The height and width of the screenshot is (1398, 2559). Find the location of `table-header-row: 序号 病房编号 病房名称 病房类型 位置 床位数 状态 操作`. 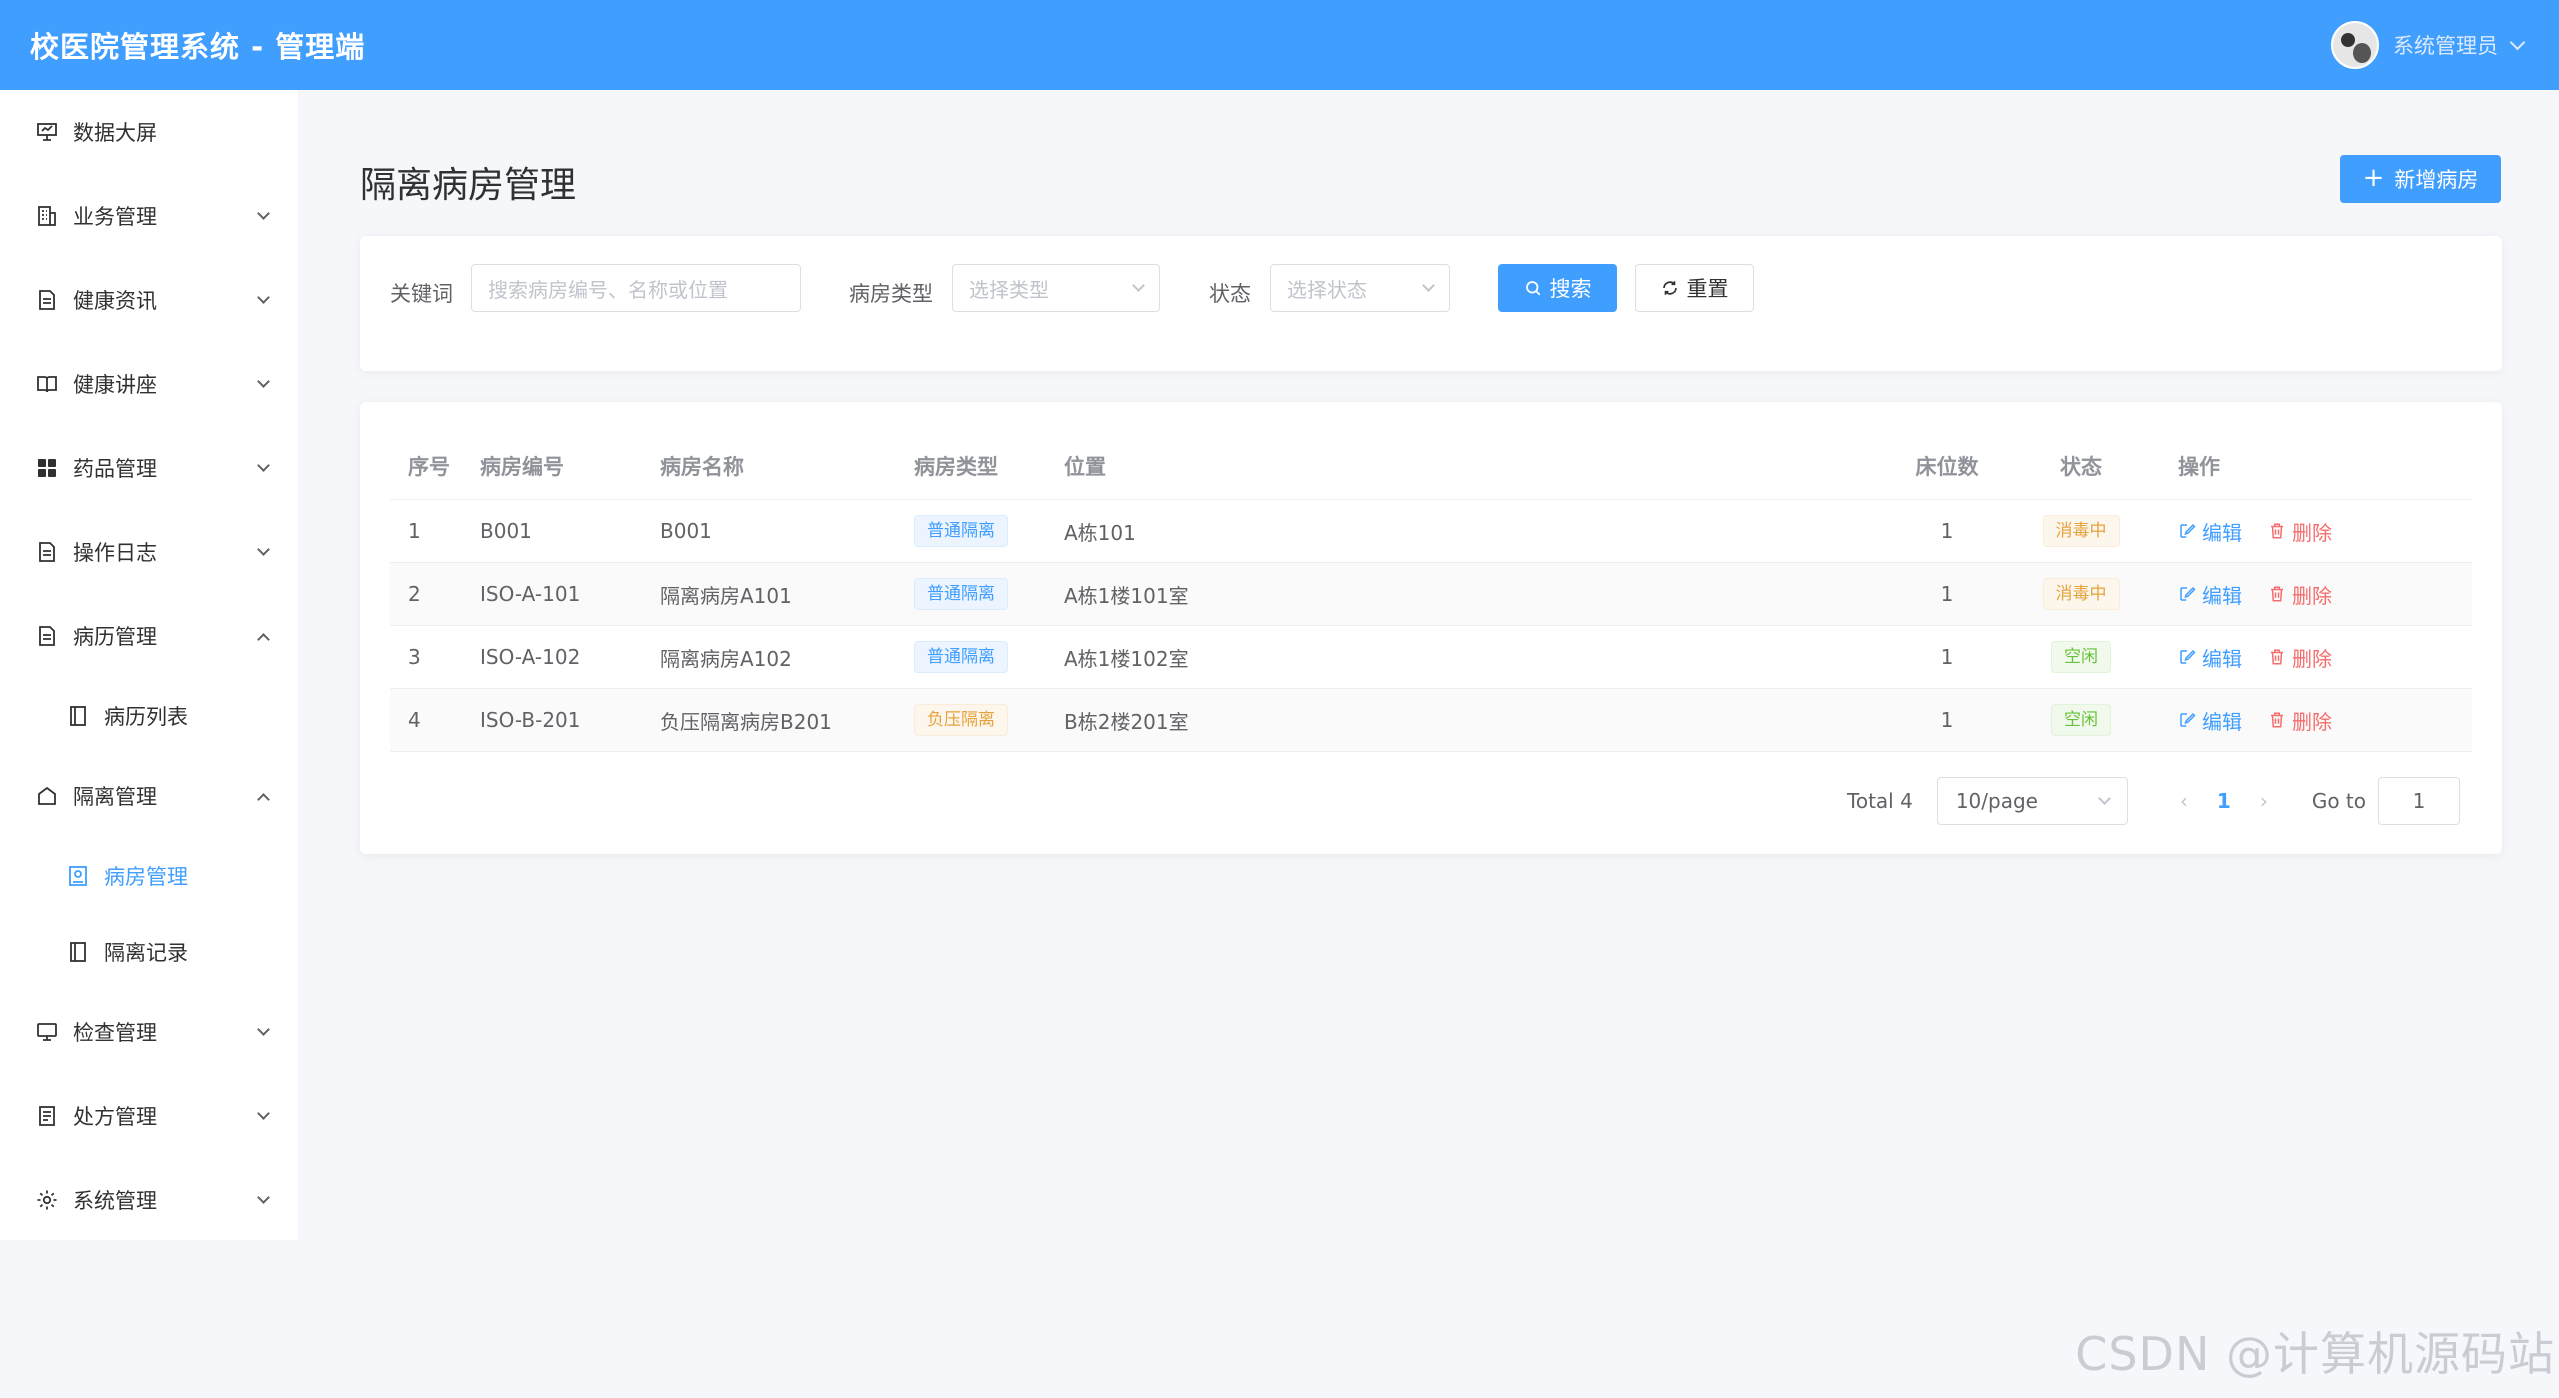

table-header-row: 序号 病房编号 病房名称 病房类型 位置 床位数 状态 操作 is located at coordinates (1431, 466).